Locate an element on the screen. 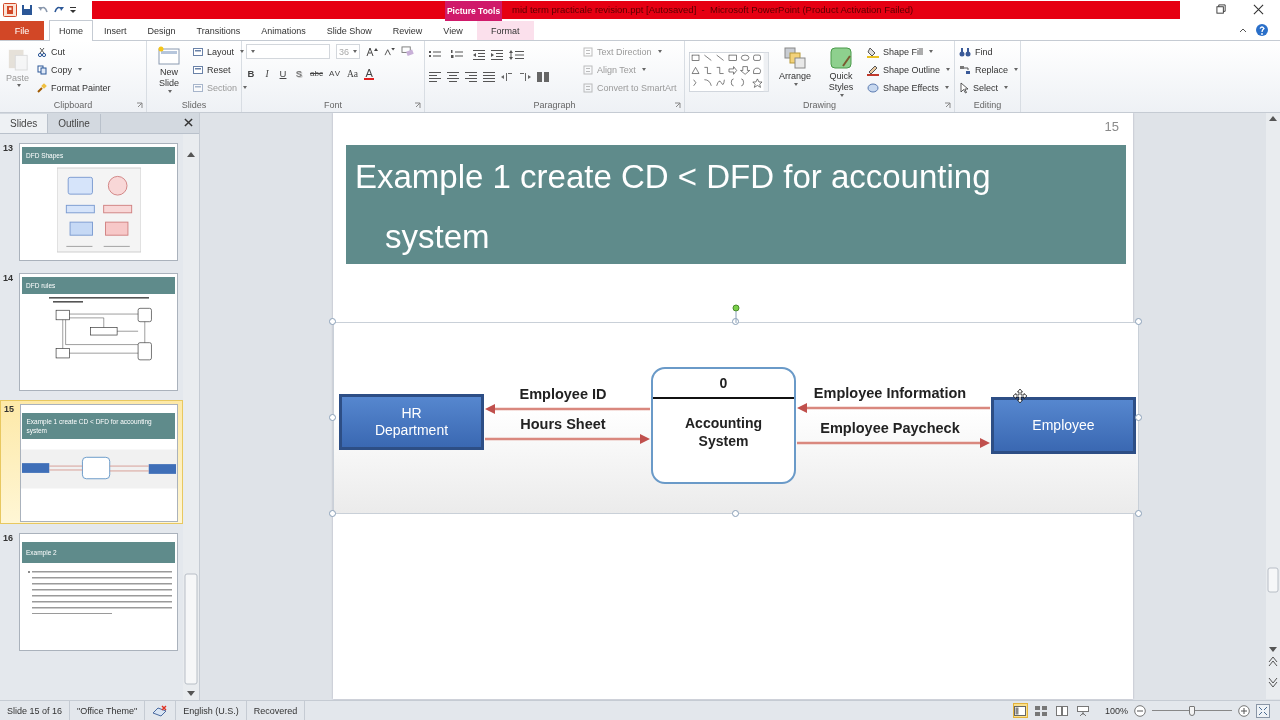  ribbon-button: Copy is located at coordinates (74, 69).